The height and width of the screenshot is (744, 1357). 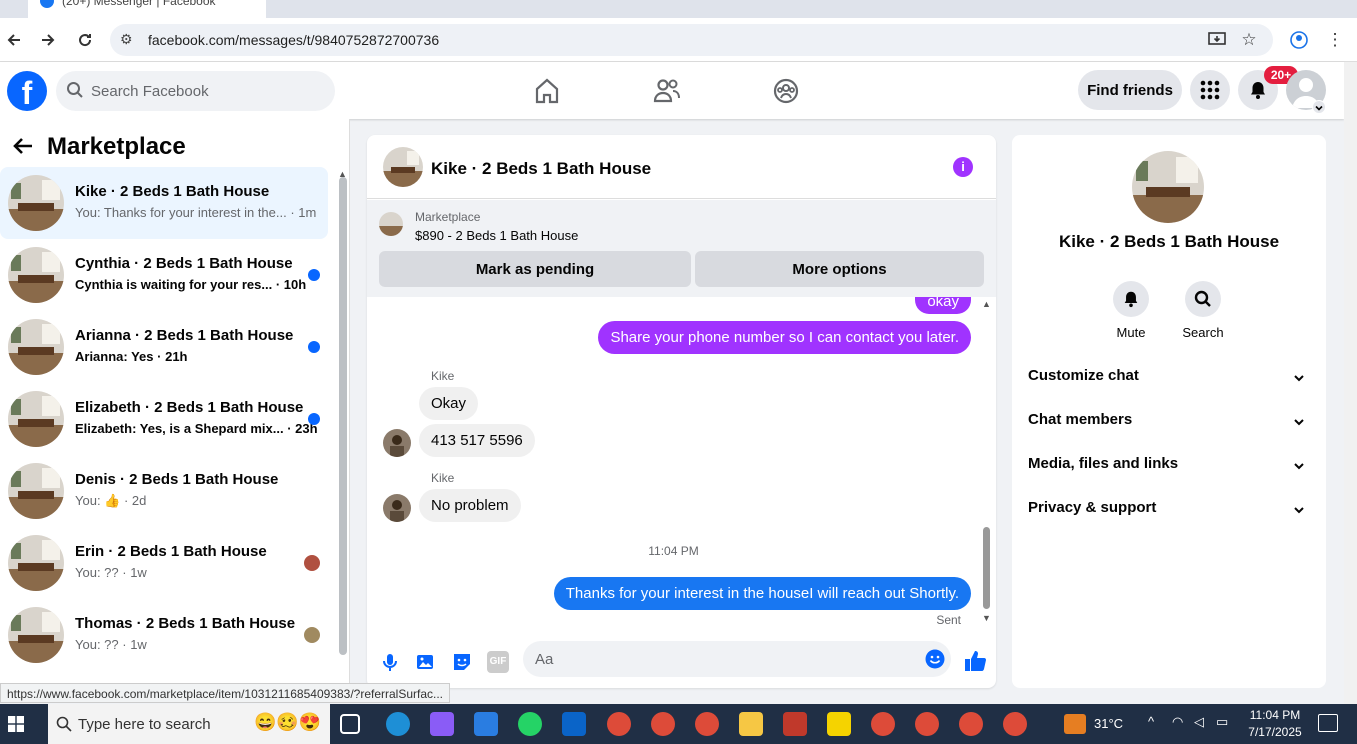 I want to click on emoji-icon, so click(x=935, y=661).